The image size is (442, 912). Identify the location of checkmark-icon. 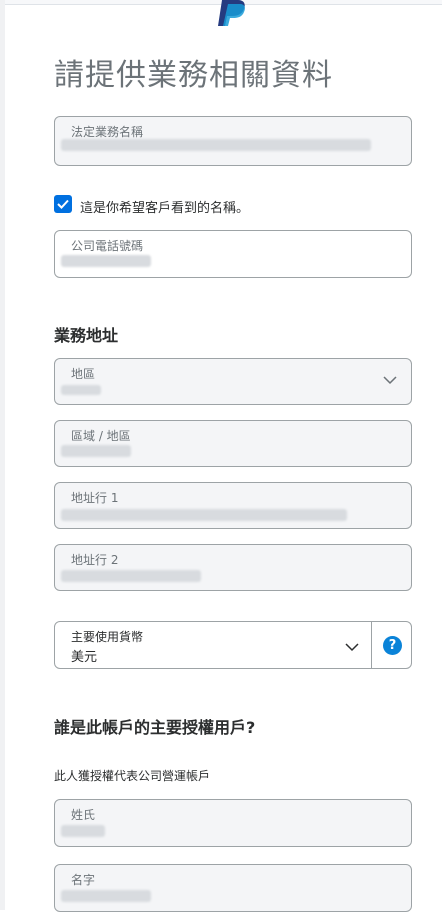
(63, 204).